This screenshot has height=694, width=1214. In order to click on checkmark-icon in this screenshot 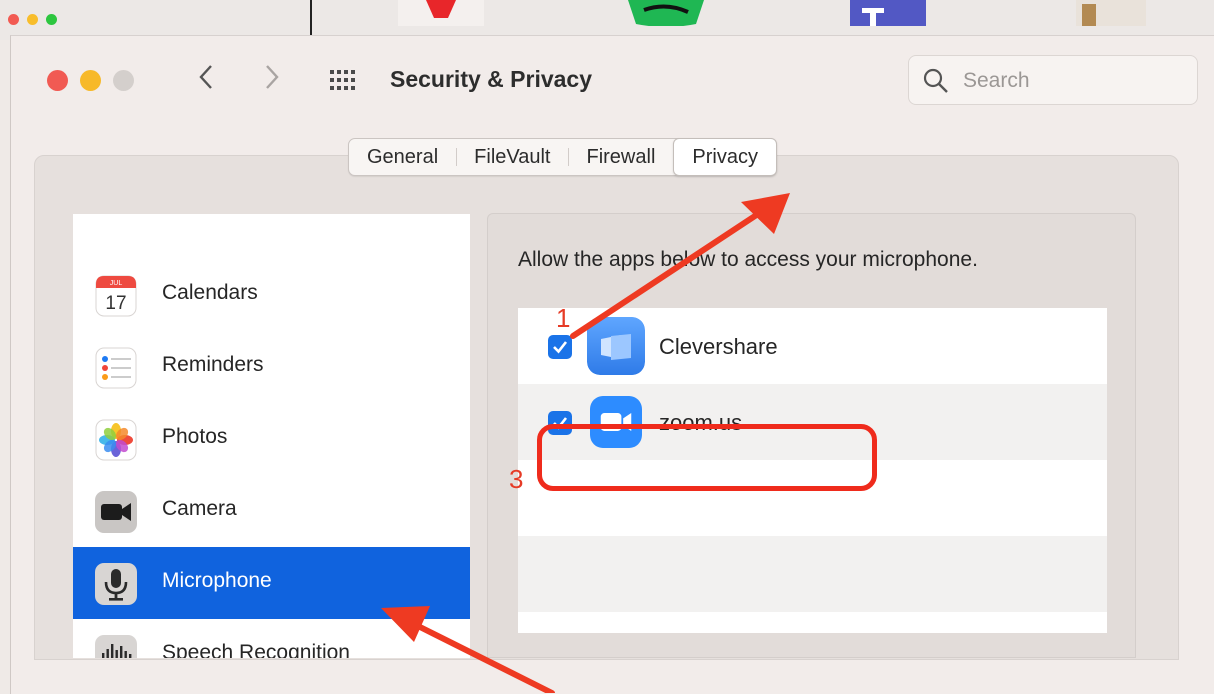, I will do `click(560, 347)`.